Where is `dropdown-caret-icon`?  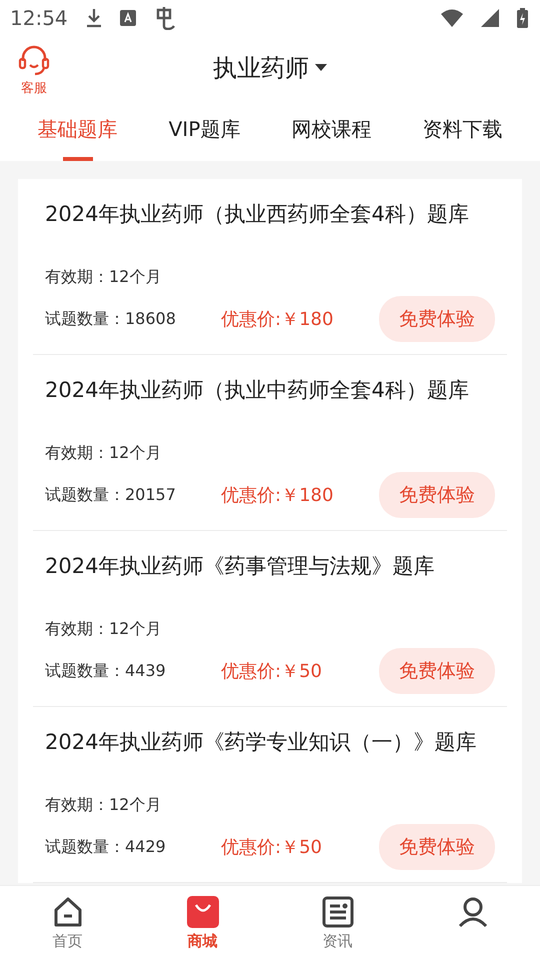 dropdown-caret-icon is located at coordinates (321, 68).